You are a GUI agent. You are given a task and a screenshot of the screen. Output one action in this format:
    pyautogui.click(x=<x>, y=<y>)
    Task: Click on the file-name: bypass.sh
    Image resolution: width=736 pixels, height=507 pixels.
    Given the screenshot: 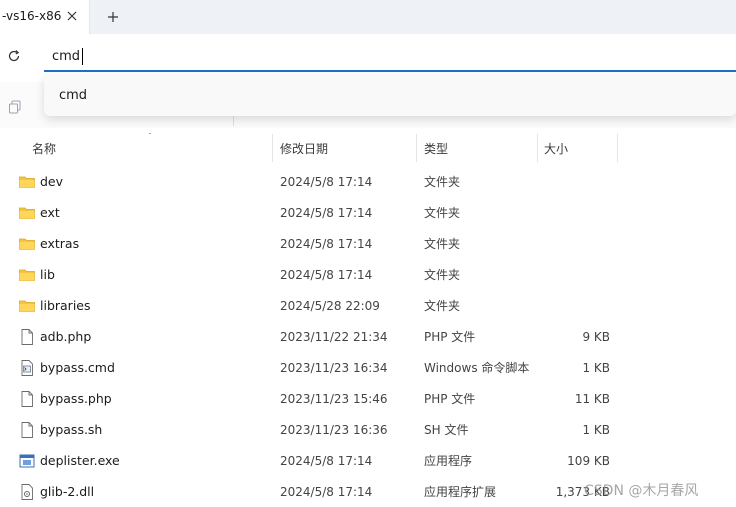 What is the action you would take?
    pyautogui.click(x=71, y=429)
    